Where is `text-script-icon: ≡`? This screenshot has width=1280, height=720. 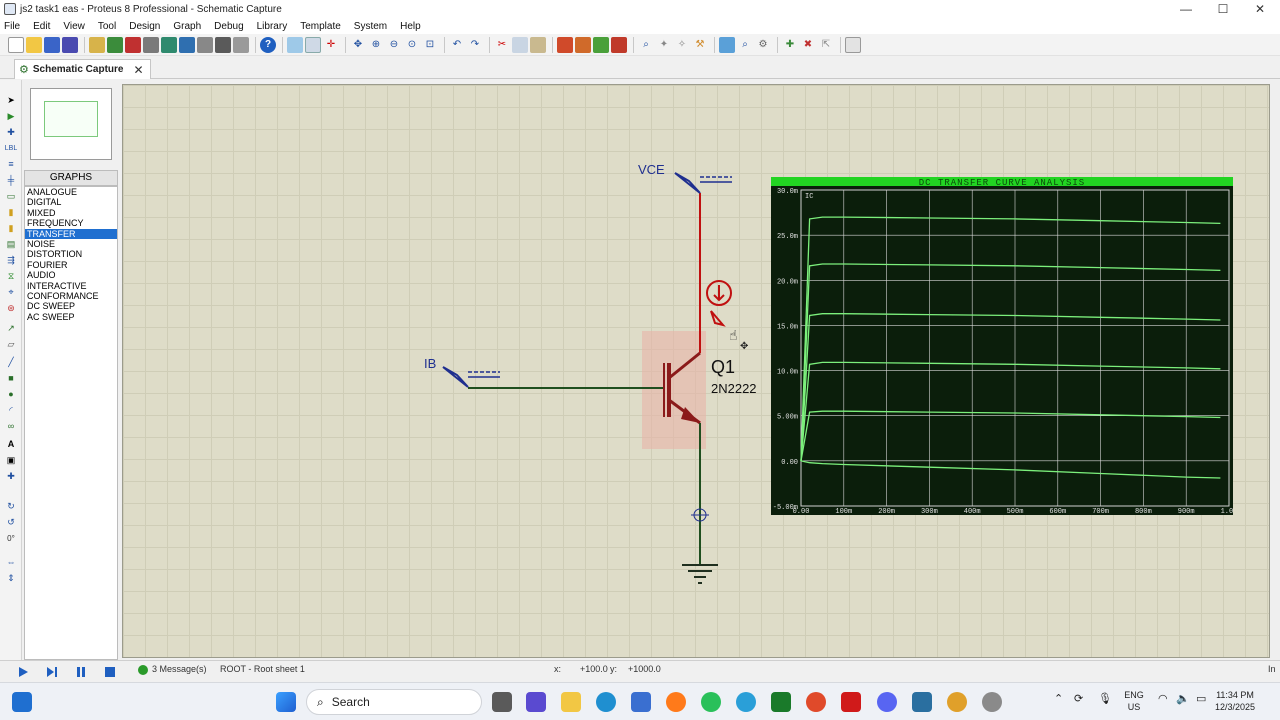
text-script-icon: ≡ is located at coordinates (11, 164).